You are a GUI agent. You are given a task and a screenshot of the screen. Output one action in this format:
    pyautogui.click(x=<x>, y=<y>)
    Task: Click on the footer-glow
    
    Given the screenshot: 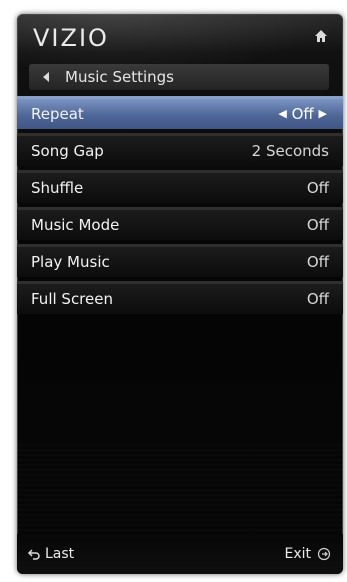 What is the action you would take?
    pyautogui.click(x=180, y=489)
    